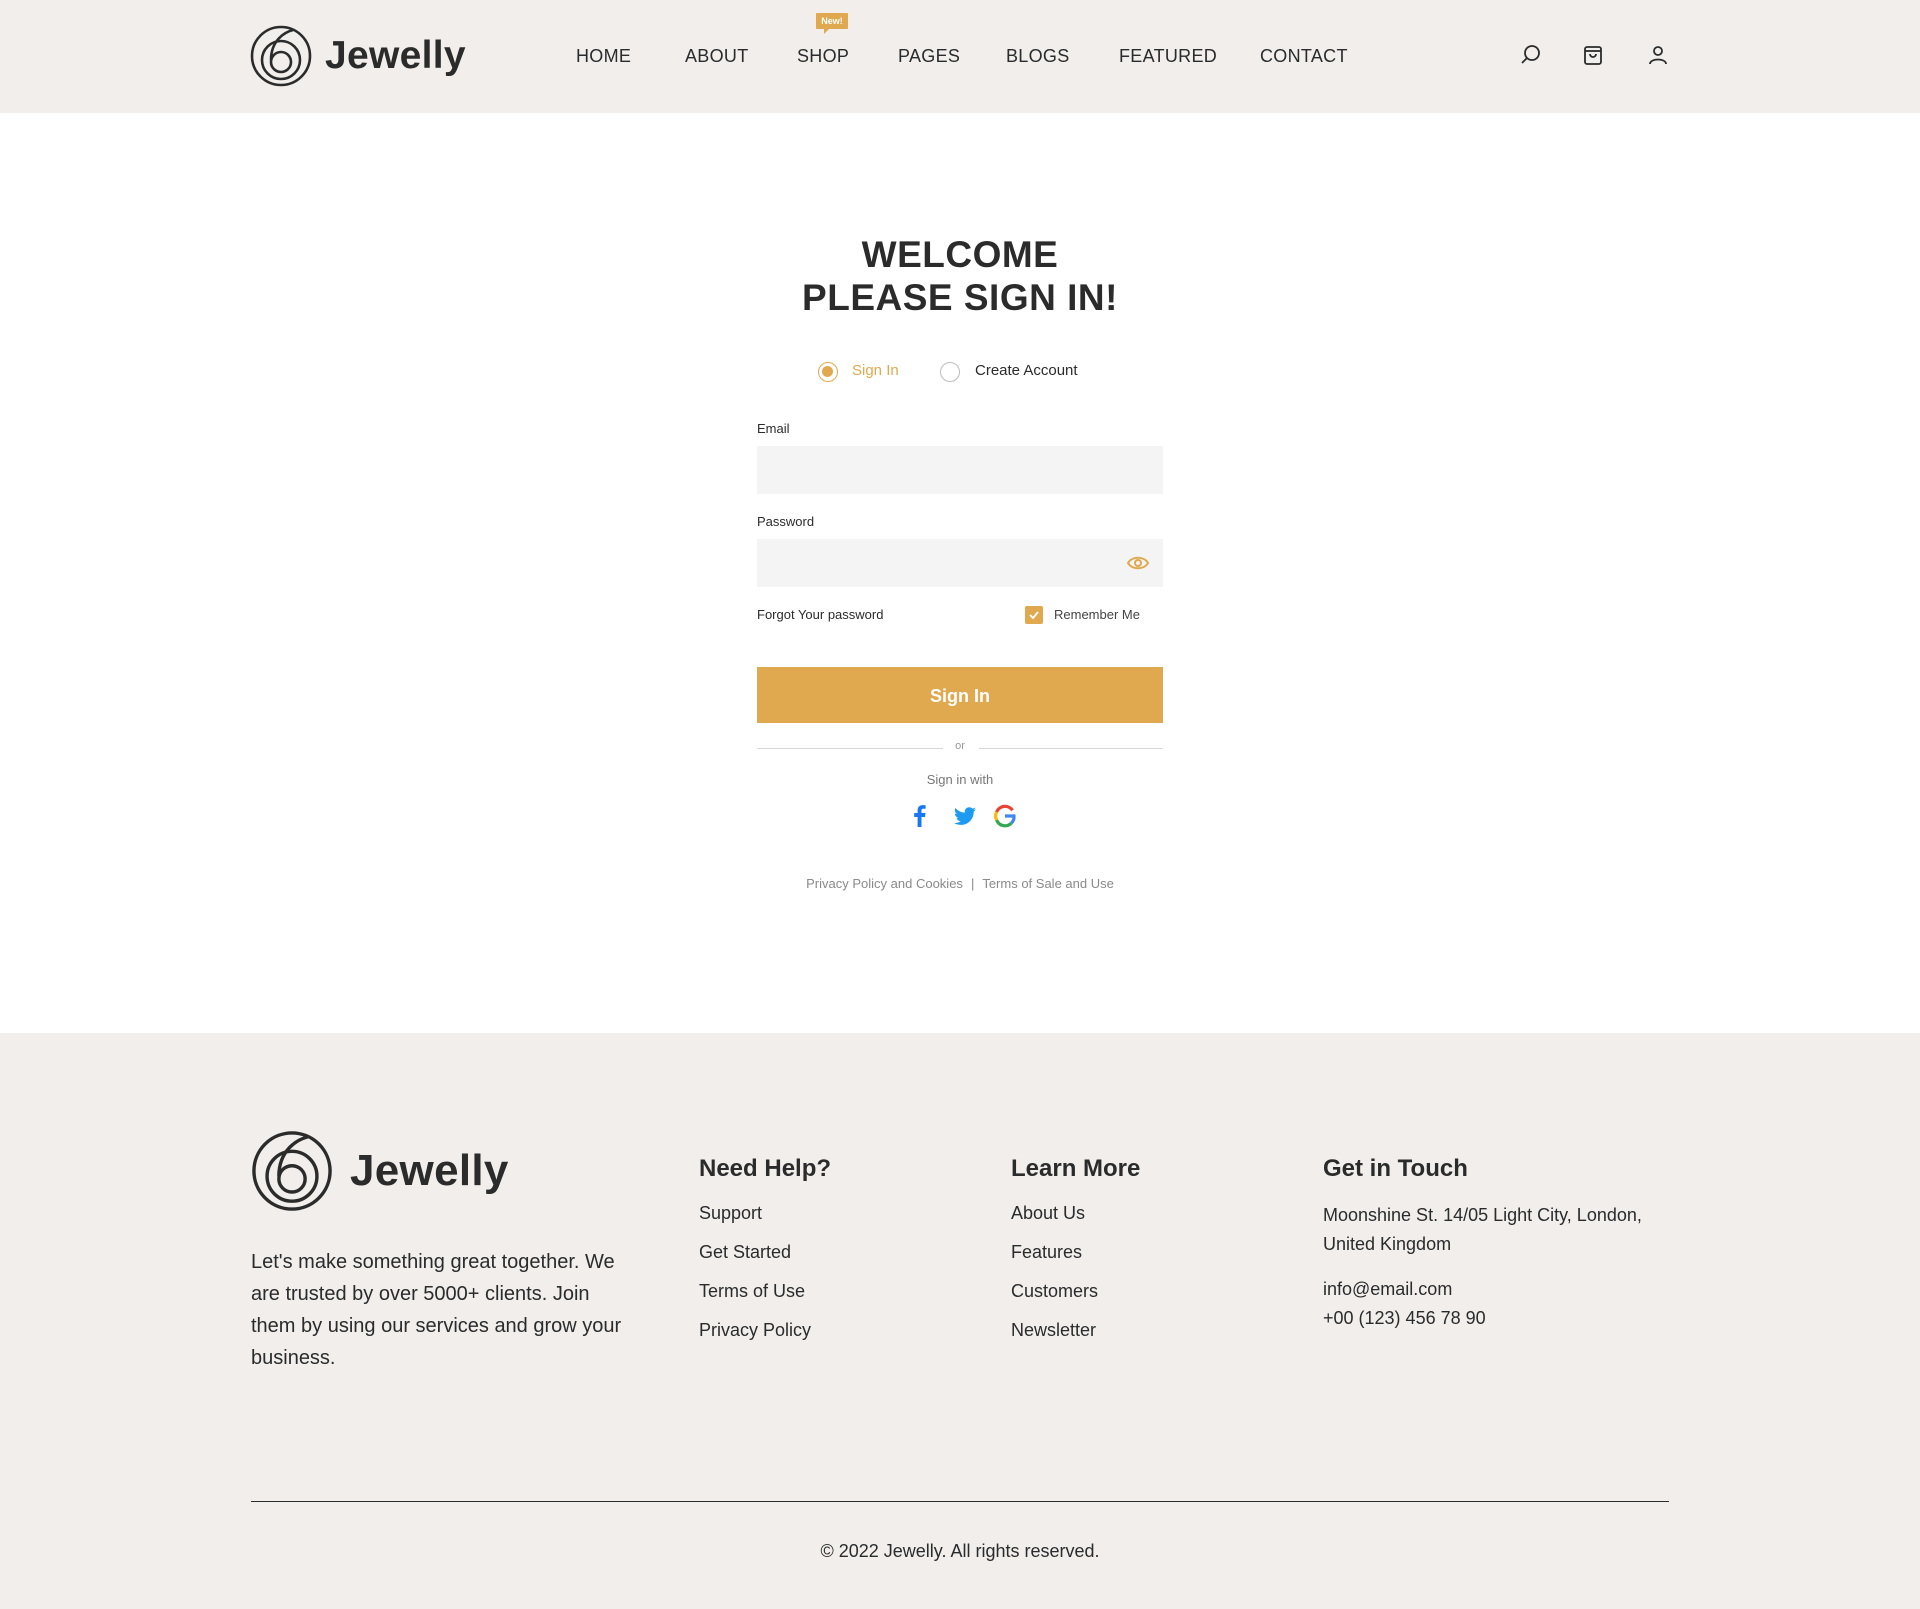  What do you see at coordinates (875, 370) in the screenshot?
I see `signin-radio-label: Sign In` at bounding box center [875, 370].